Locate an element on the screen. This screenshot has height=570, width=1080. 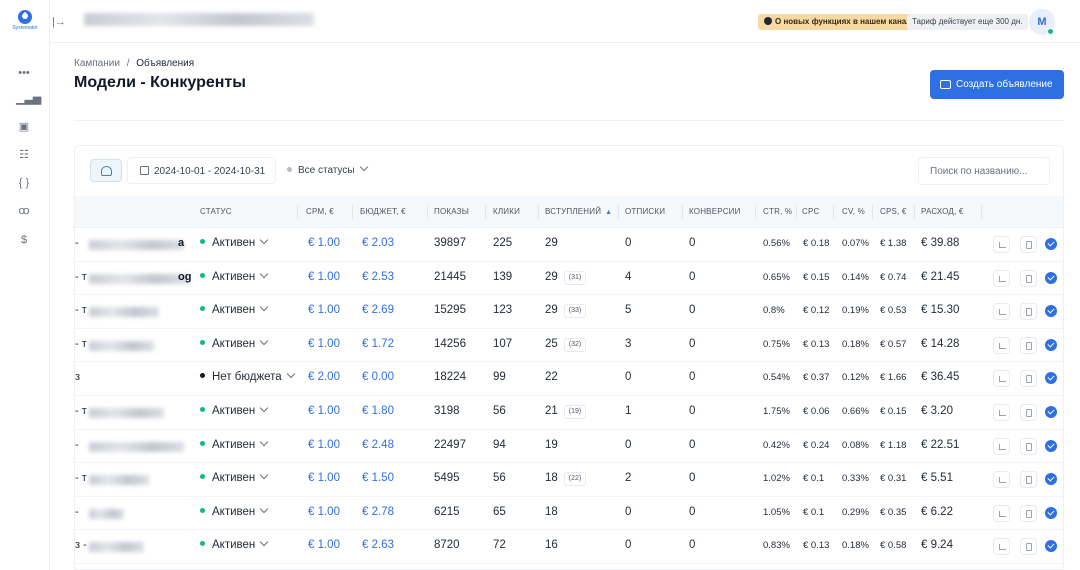
code-braces-icon: { } is located at coordinates (24, 183).